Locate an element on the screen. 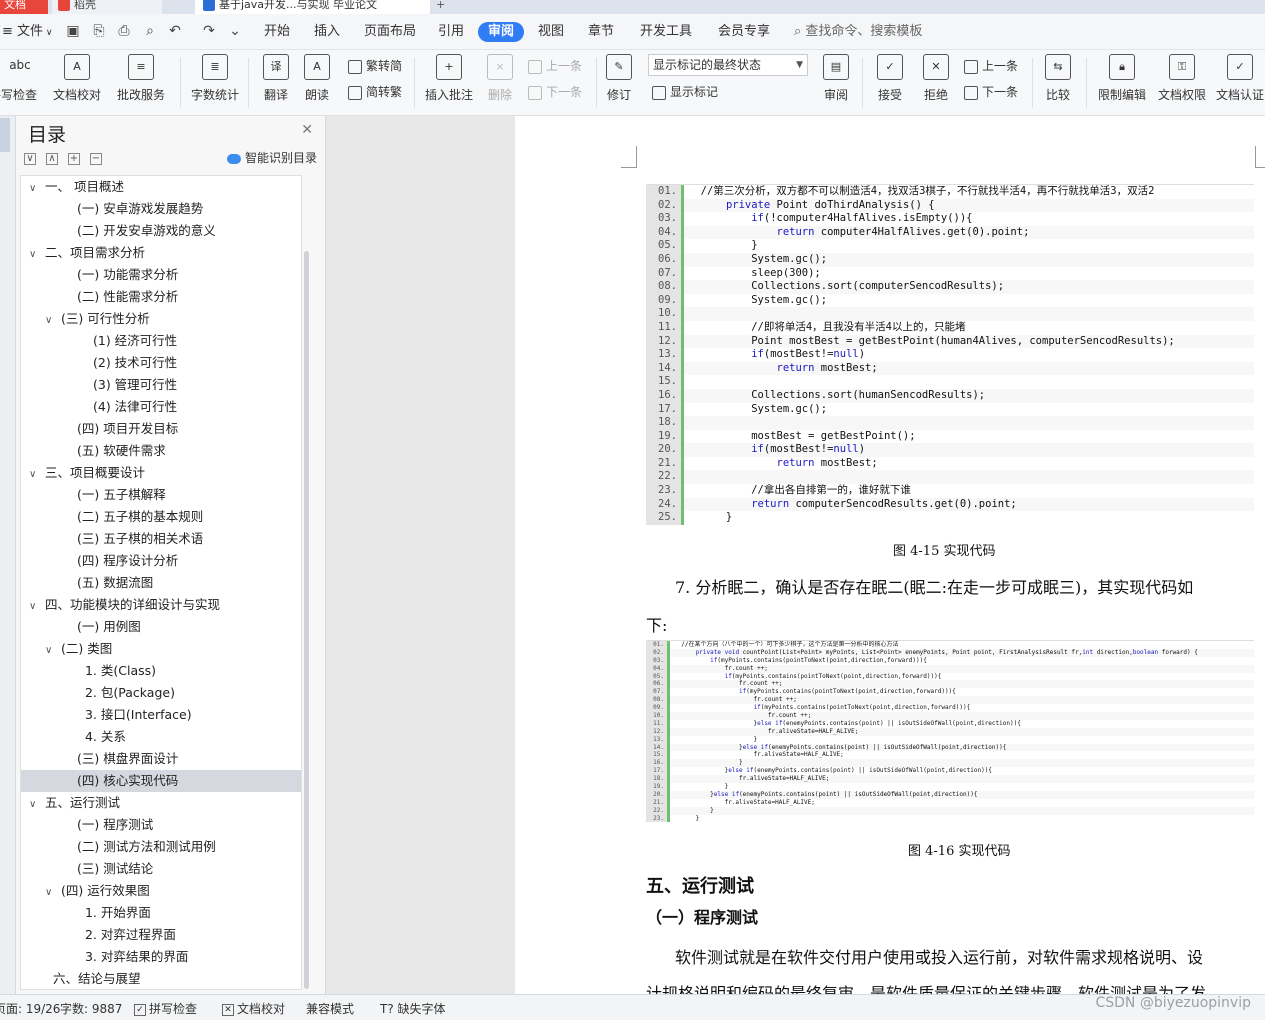 The height and width of the screenshot is (1020, 1265). toc-item: (三) 棋盘界面设计 is located at coordinates (161, 759).